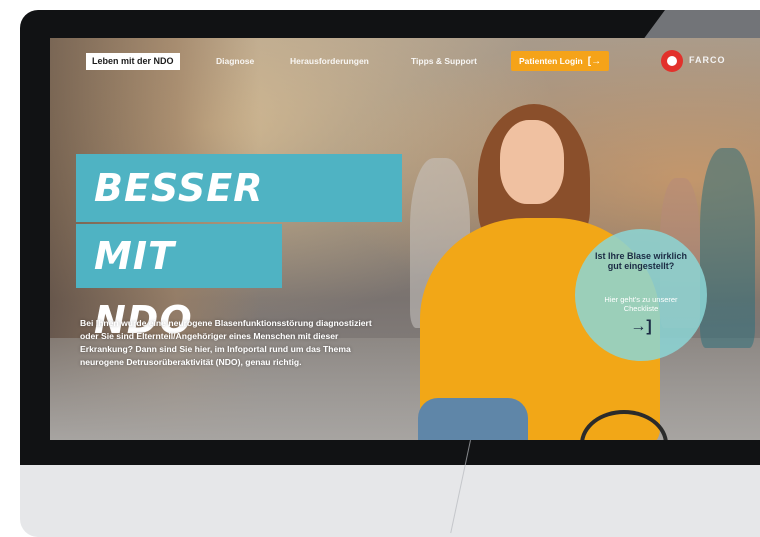 This screenshot has height=537, width=760. Describe the element at coordinates (594, 61) in the screenshot. I see `login-arrow-icon: [→` at that location.